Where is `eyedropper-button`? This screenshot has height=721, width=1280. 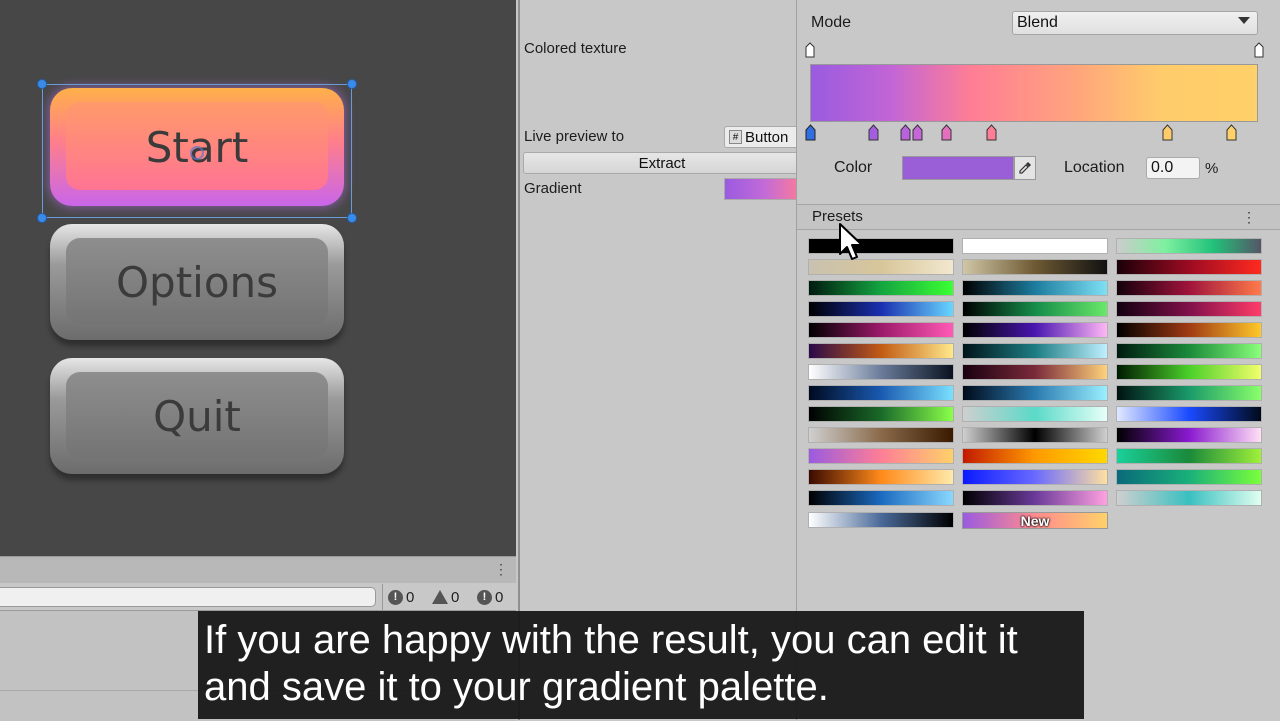 eyedropper-button is located at coordinates (1025, 168).